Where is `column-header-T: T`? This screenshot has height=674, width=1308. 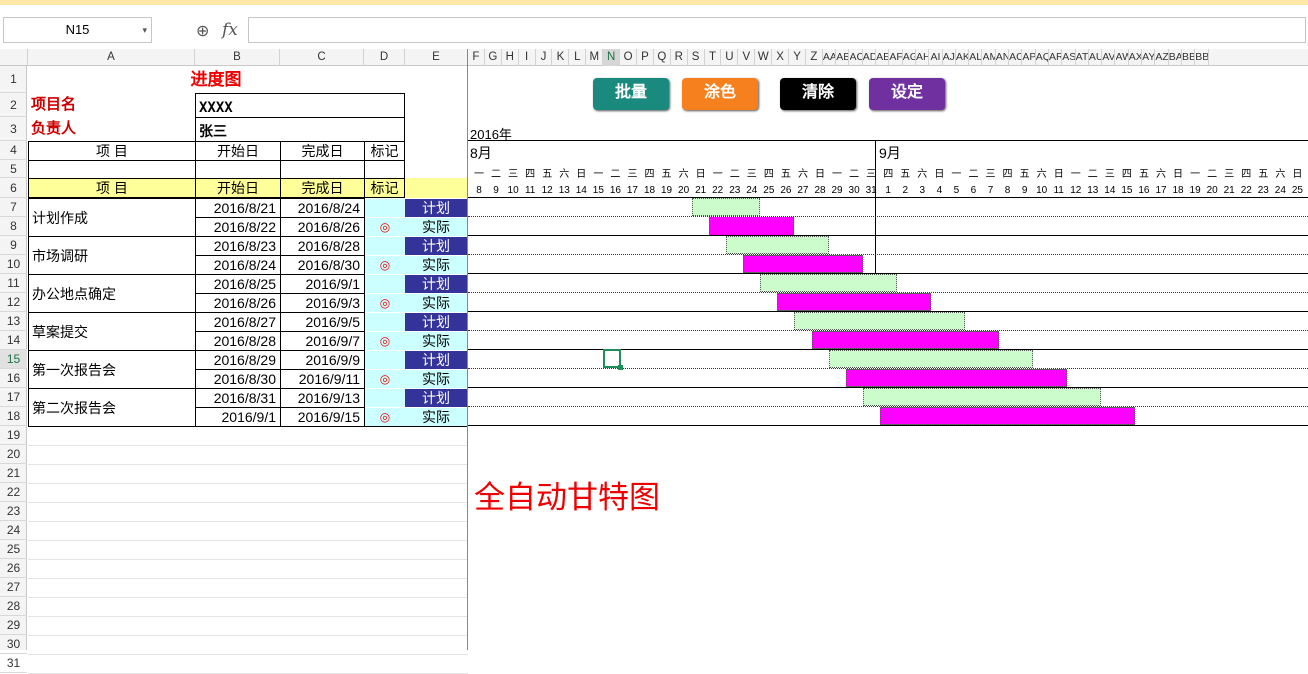
column-header-T: T is located at coordinates (713, 57).